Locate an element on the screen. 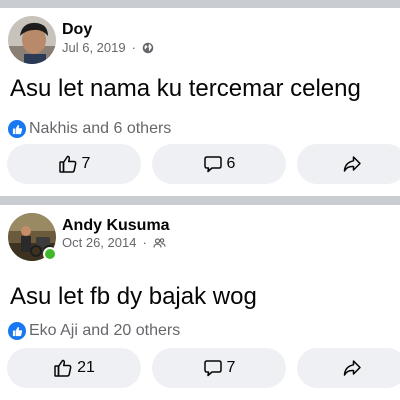 This screenshot has height=400, width=400. like-count: 7 is located at coordinates (86, 163).